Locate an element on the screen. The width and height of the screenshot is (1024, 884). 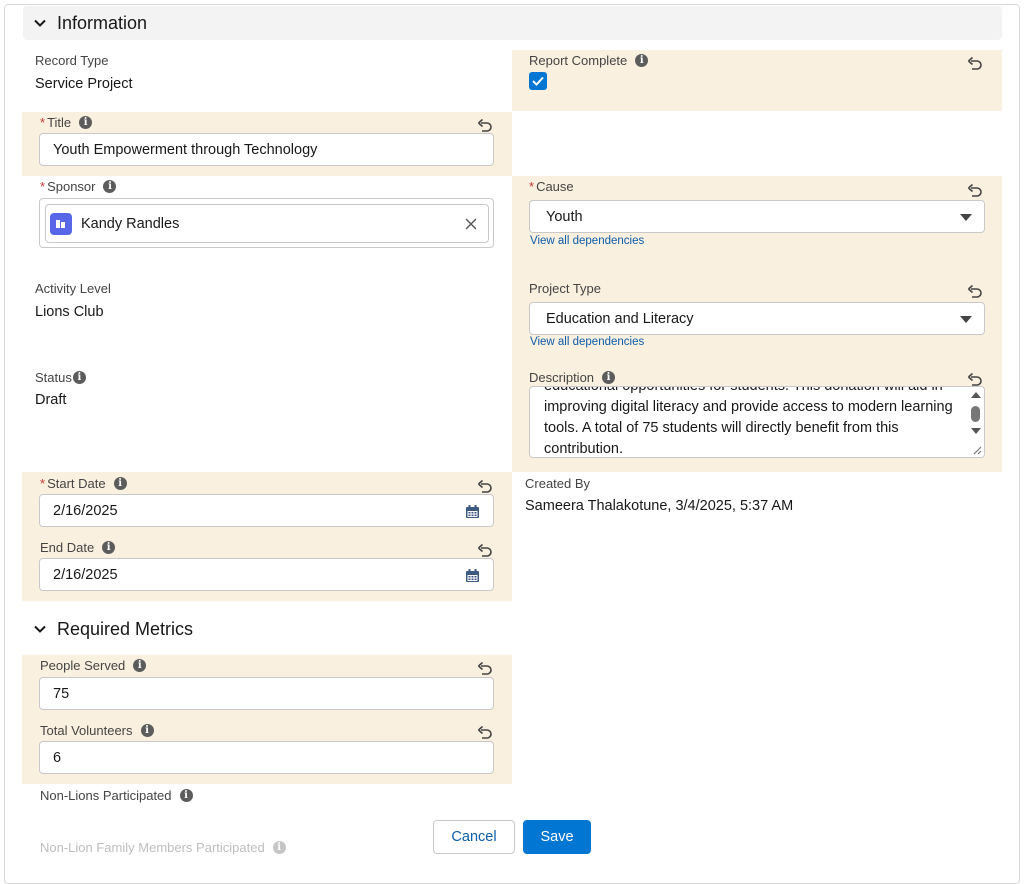
report-complete-label: Report Complete i is located at coordinates (589, 60).